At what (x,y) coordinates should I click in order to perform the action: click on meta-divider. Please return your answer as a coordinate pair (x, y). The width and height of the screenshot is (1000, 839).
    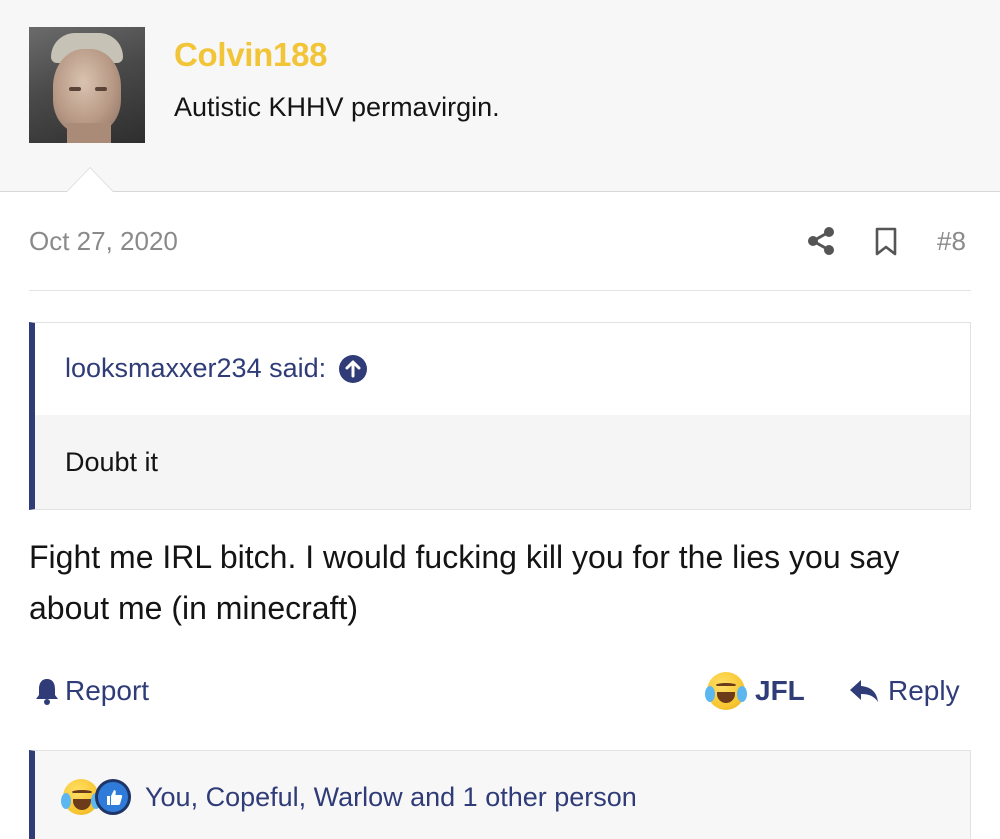
    Looking at the image, I should click on (500, 290).